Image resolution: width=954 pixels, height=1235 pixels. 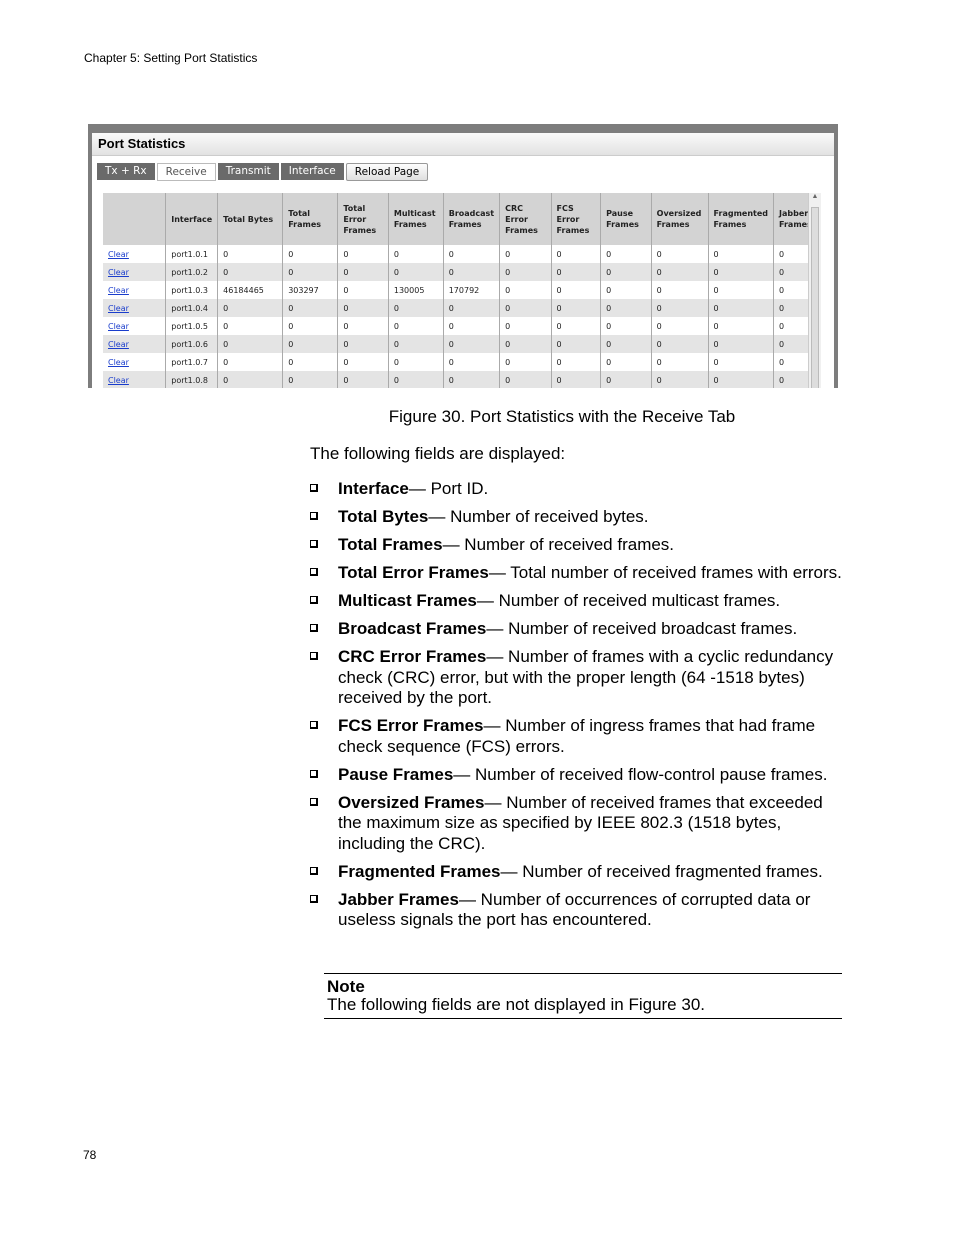 What do you see at coordinates (642, 628) in the screenshot?
I see `field-description: — Number of received broadcast frames.` at bounding box center [642, 628].